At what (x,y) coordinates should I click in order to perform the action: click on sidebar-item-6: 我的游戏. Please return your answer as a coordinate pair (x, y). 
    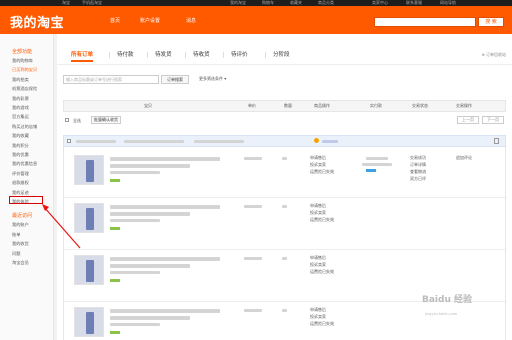
    Looking at the image, I should click on (20, 108).